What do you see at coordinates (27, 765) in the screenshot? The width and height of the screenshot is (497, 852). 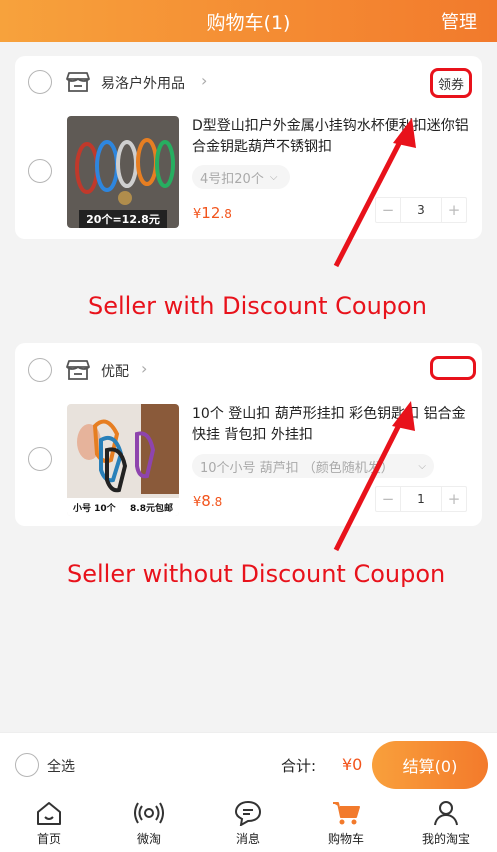 I see `select-all-radio` at bounding box center [27, 765].